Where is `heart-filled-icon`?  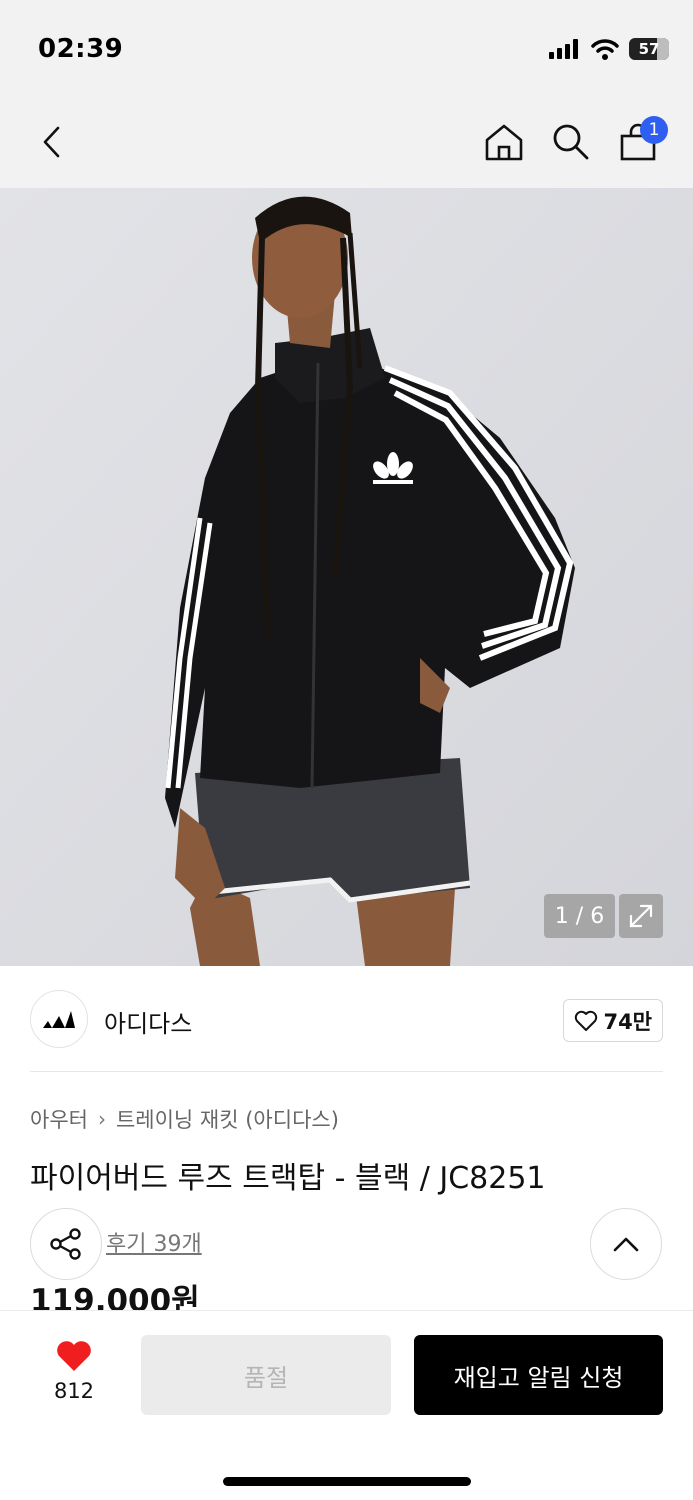 heart-filled-icon is located at coordinates (74, 1356).